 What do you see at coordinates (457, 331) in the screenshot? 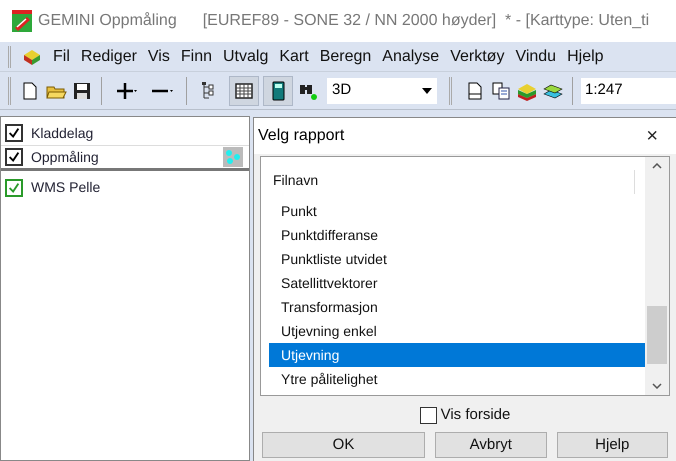
I see `report-item: Utjevning enkel` at bounding box center [457, 331].